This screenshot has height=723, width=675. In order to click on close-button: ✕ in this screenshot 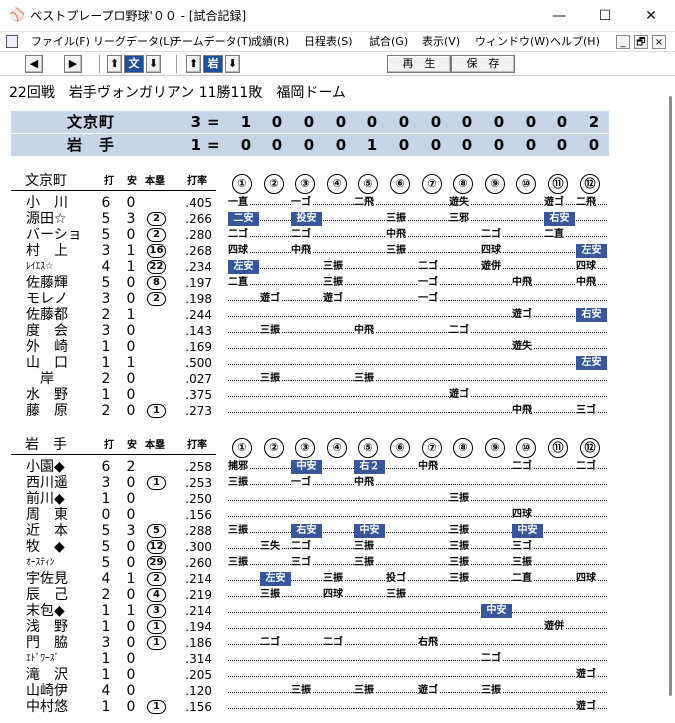, I will do `click(651, 16)`.